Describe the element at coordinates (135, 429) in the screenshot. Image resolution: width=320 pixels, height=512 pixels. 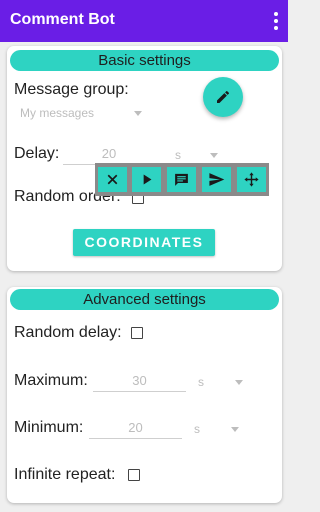
I see `minimum-input: 20` at that location.